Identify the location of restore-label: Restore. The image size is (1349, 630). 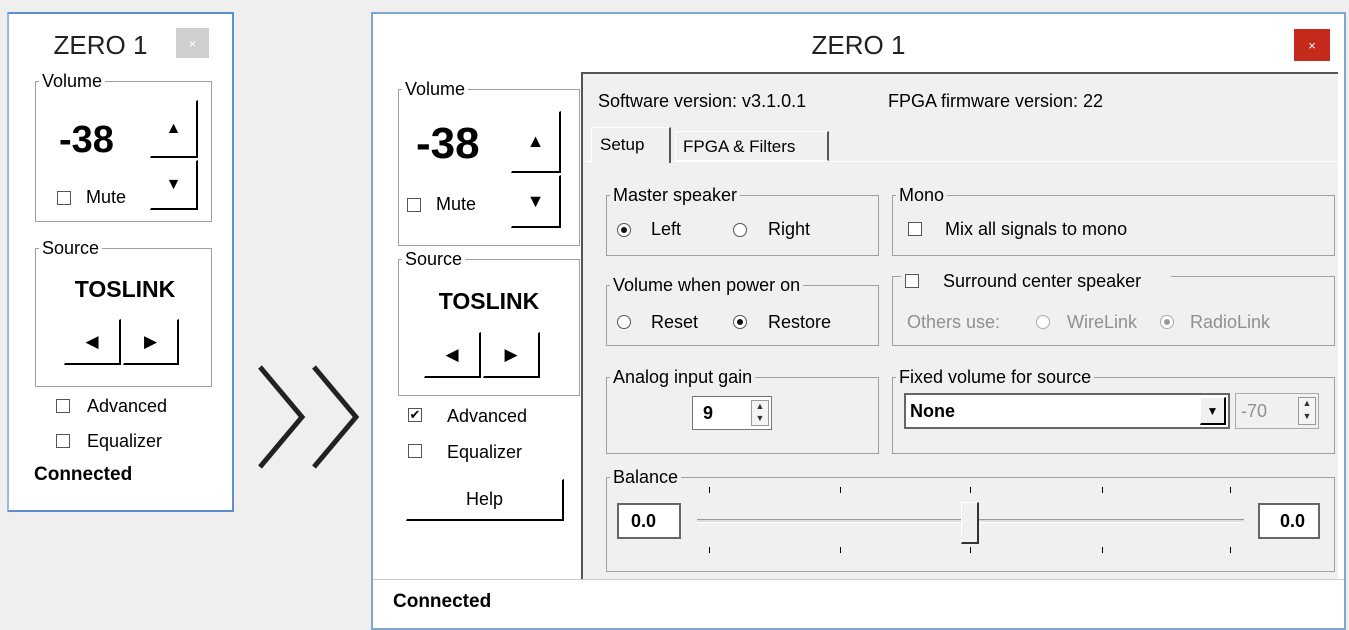
(800, 322).